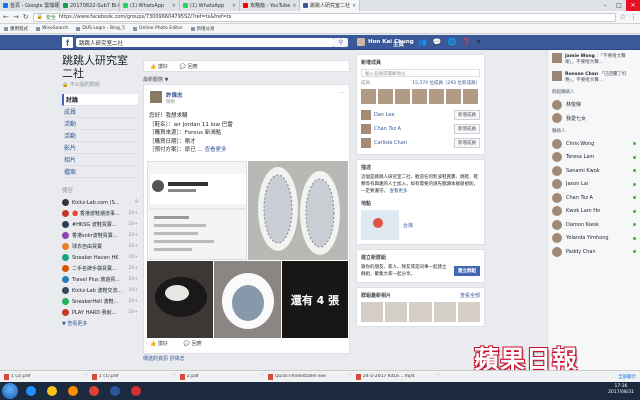 The height and width of the screenshot is (400, 640). Describe the element at coordinates (633, 17) in the screenshot. I see `menu-icon: ⋮` at that location.